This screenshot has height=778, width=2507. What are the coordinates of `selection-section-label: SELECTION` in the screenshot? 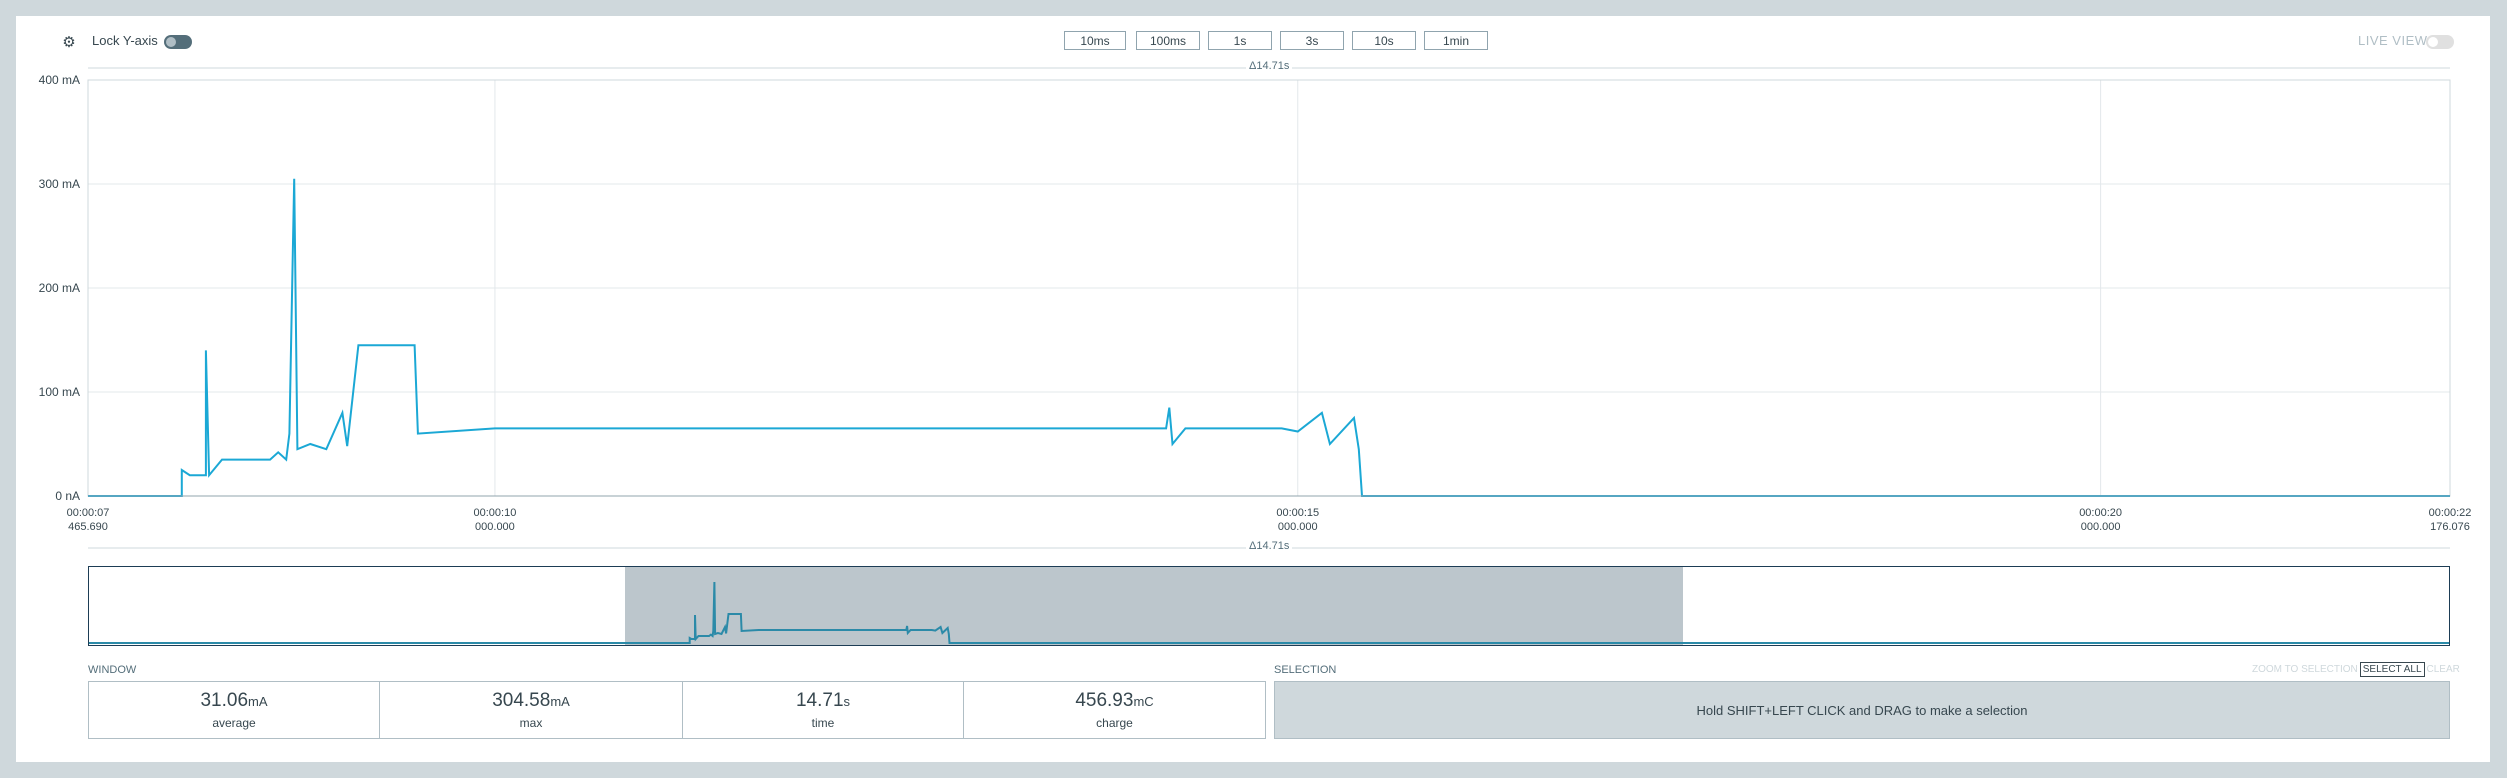 It's located at (1305, 670).